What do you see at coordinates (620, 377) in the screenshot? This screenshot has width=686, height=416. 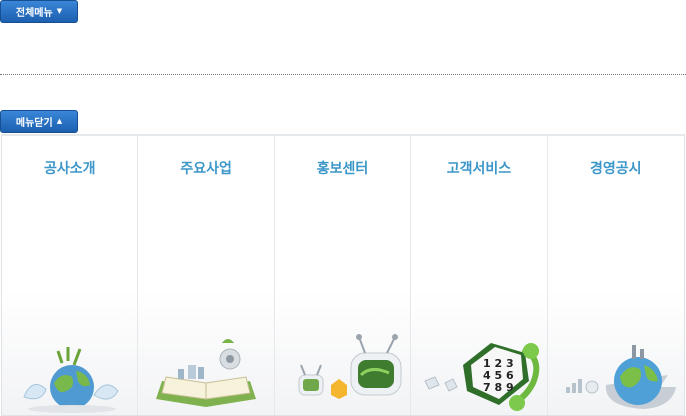 I see `globe-arrow-icon` at bounding box center [620, 377].